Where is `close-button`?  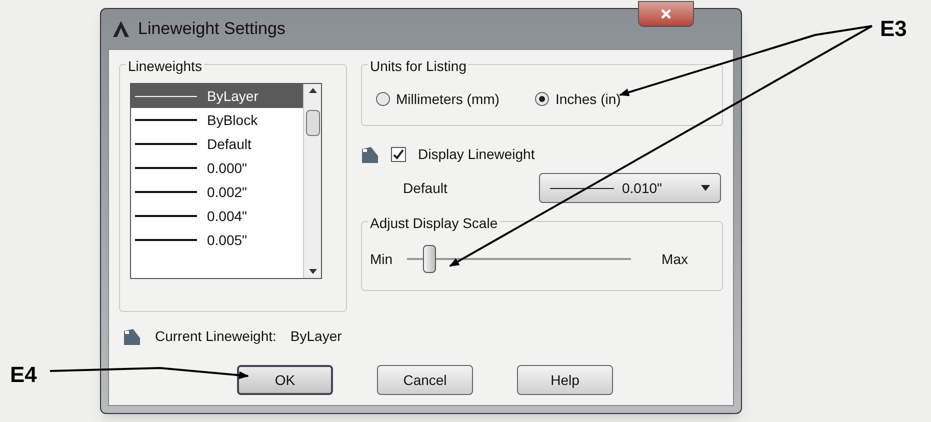
close-button is located at coordinates (666, 14).